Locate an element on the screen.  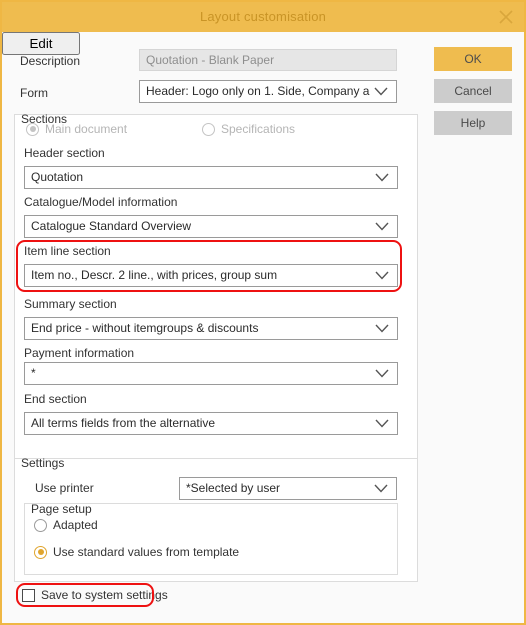
radio-main-document-indicator is located at coordinates (32, 129).